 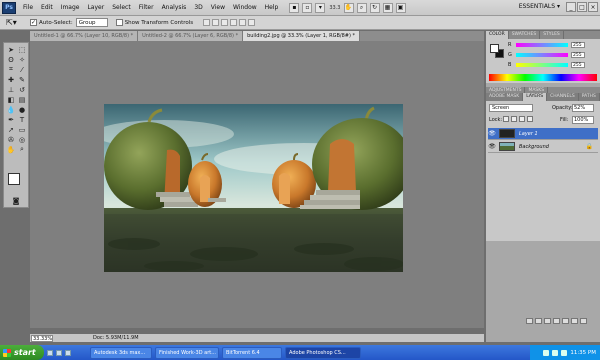 I want to click on healing-brush-icon: ✚, so click(x=11, y=79).